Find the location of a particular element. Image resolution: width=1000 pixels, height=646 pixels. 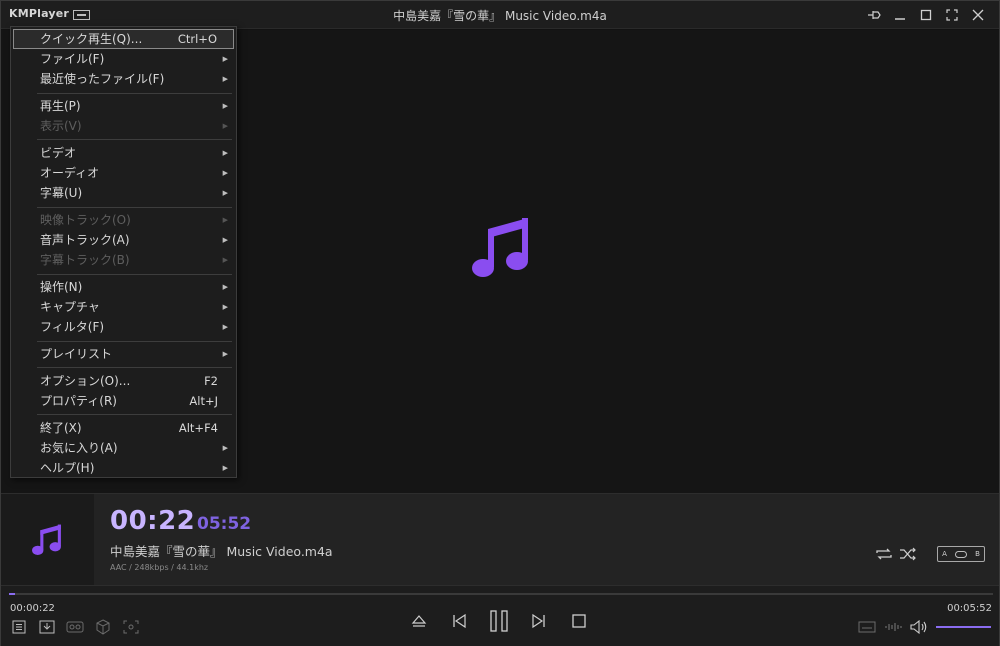

menu-item-label: 字幕トラック(B) is located at coordinates (85, 260).